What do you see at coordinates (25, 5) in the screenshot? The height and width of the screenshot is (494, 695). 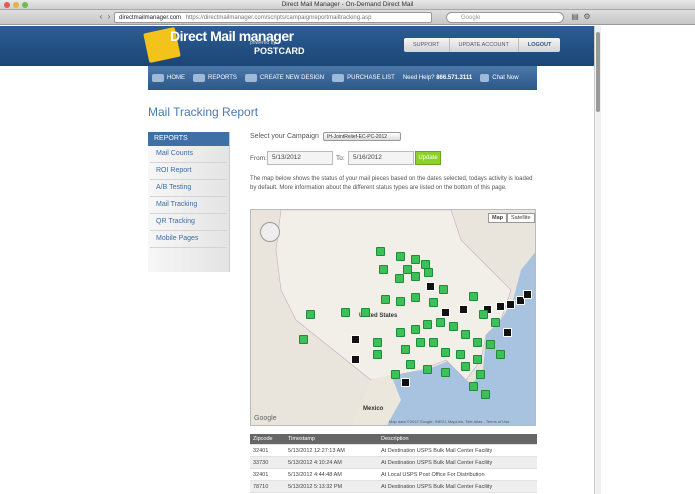 I see `zoom-window-icon` at bounding box center [25, 5].